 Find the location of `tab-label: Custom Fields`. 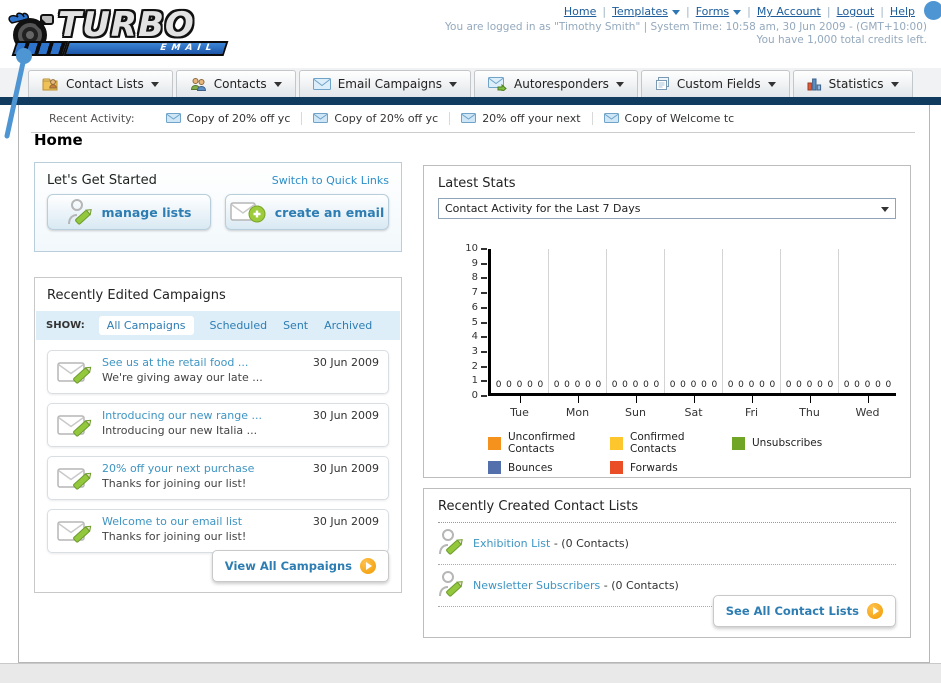

tab-label: Custom Fields is located at coordinates (718, 84).